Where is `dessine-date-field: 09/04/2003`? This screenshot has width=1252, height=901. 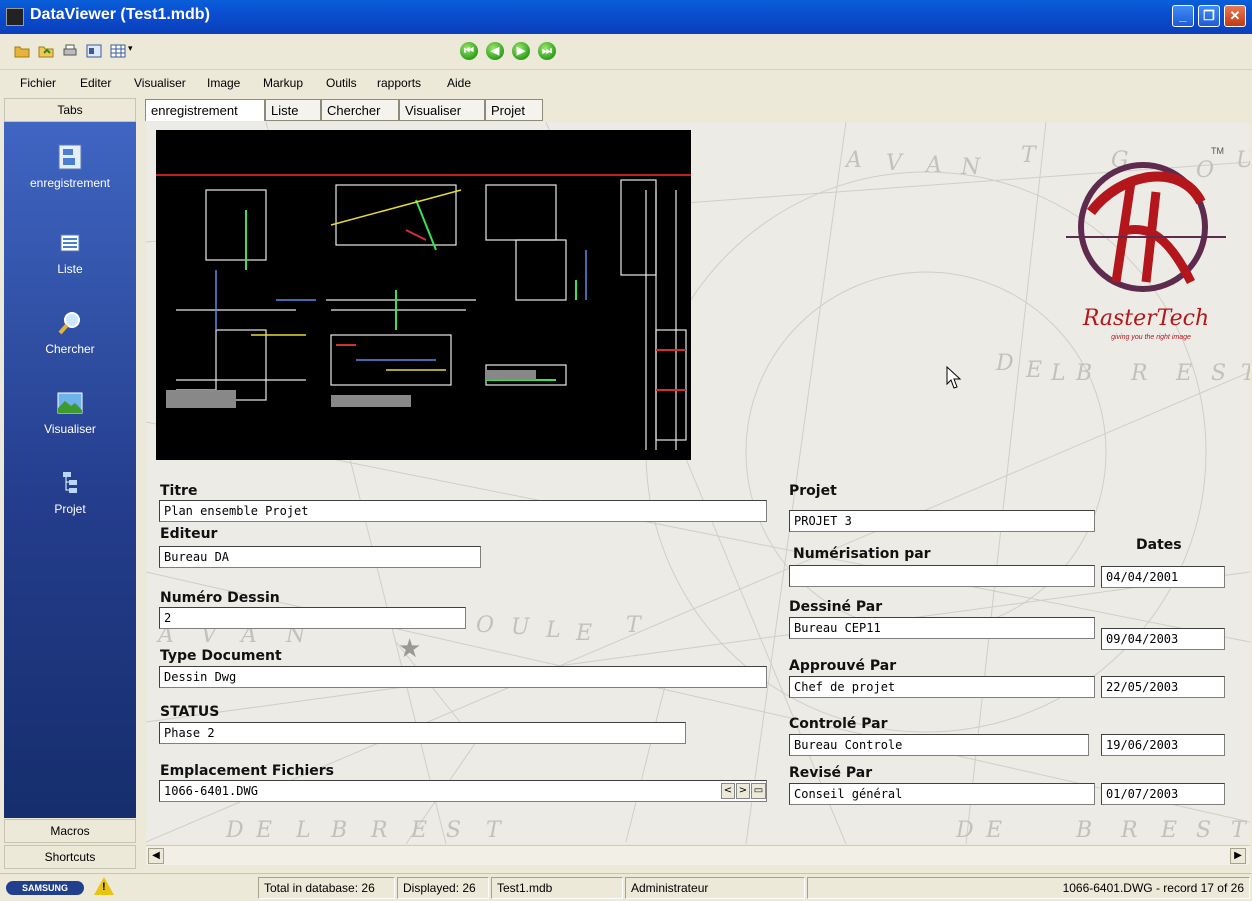 dessine-date-field: 09/04/2003 is located at coordinates (1163, 639).